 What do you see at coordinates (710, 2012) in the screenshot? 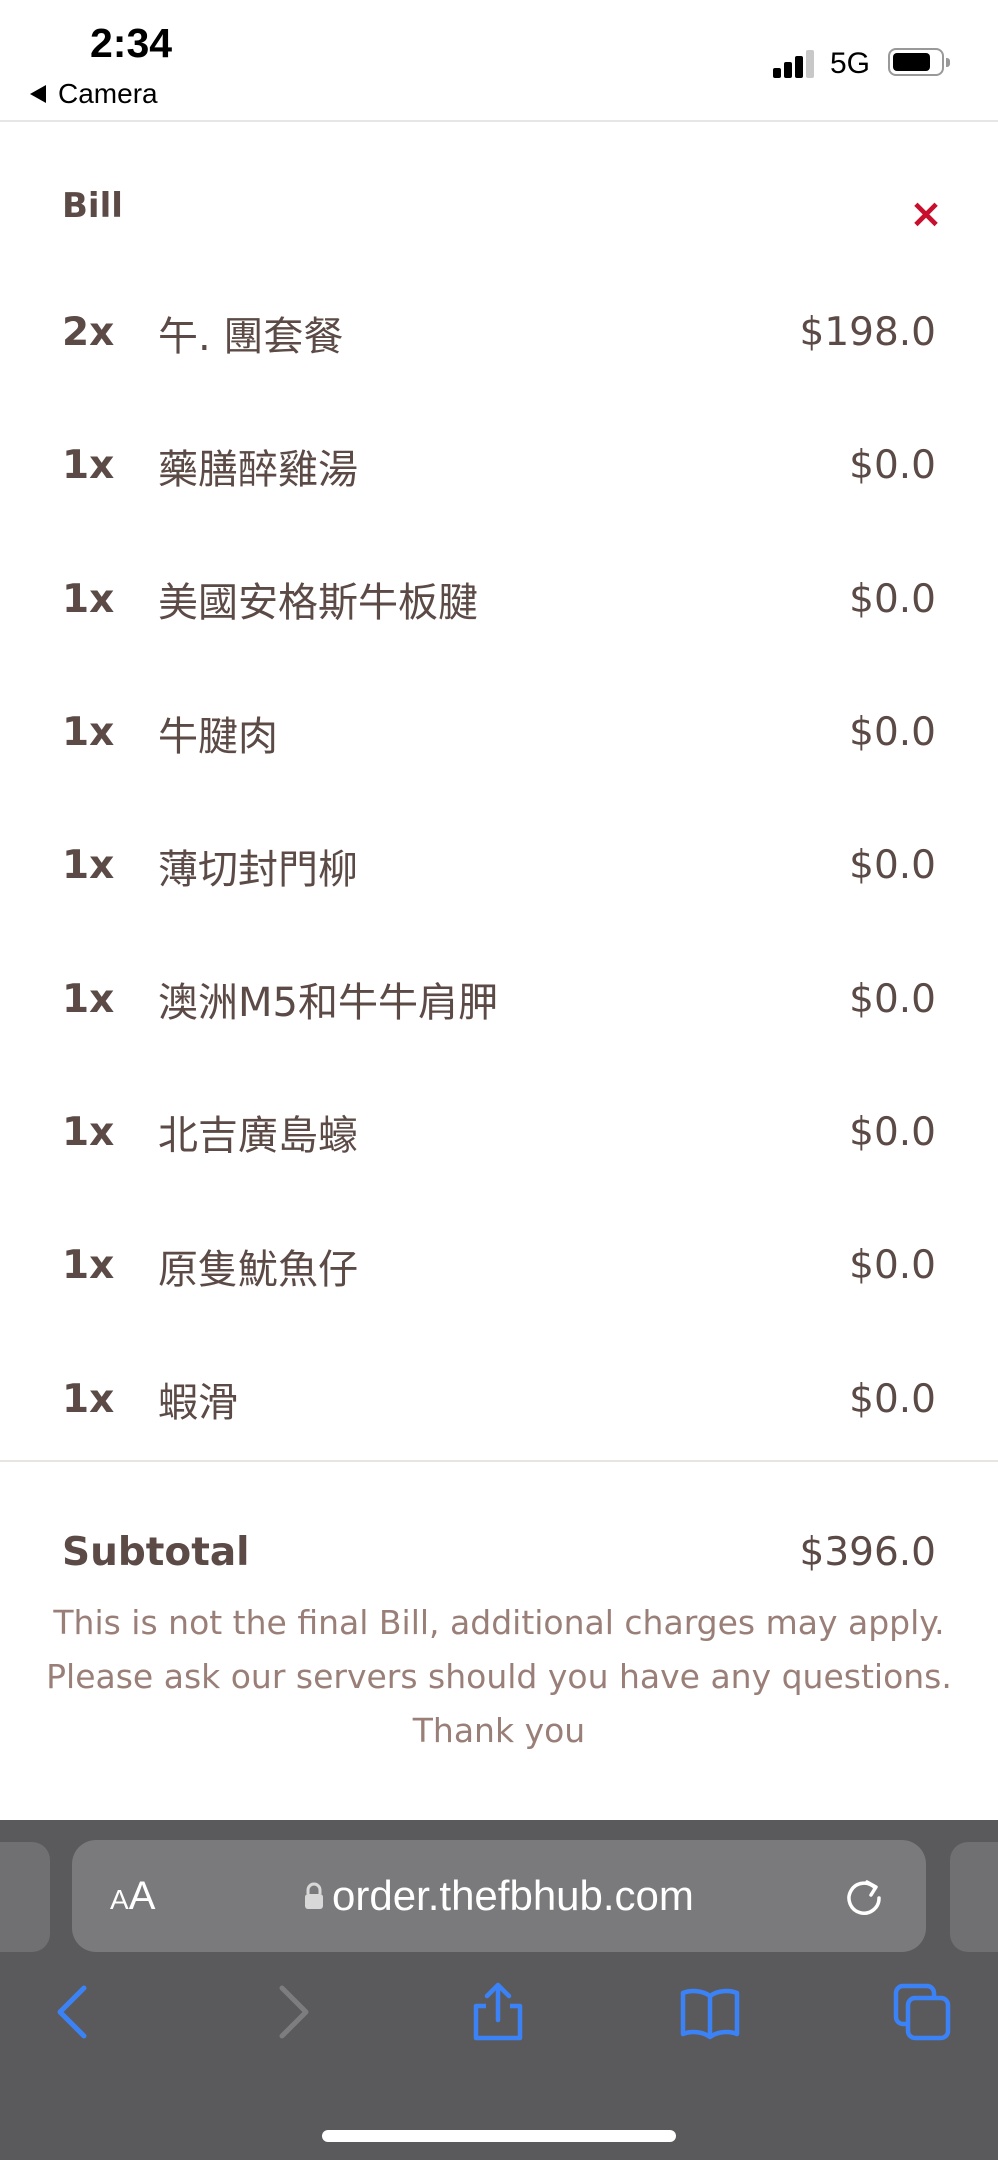
I see `bookmarks-icon` at bounding box center [710, 2012].